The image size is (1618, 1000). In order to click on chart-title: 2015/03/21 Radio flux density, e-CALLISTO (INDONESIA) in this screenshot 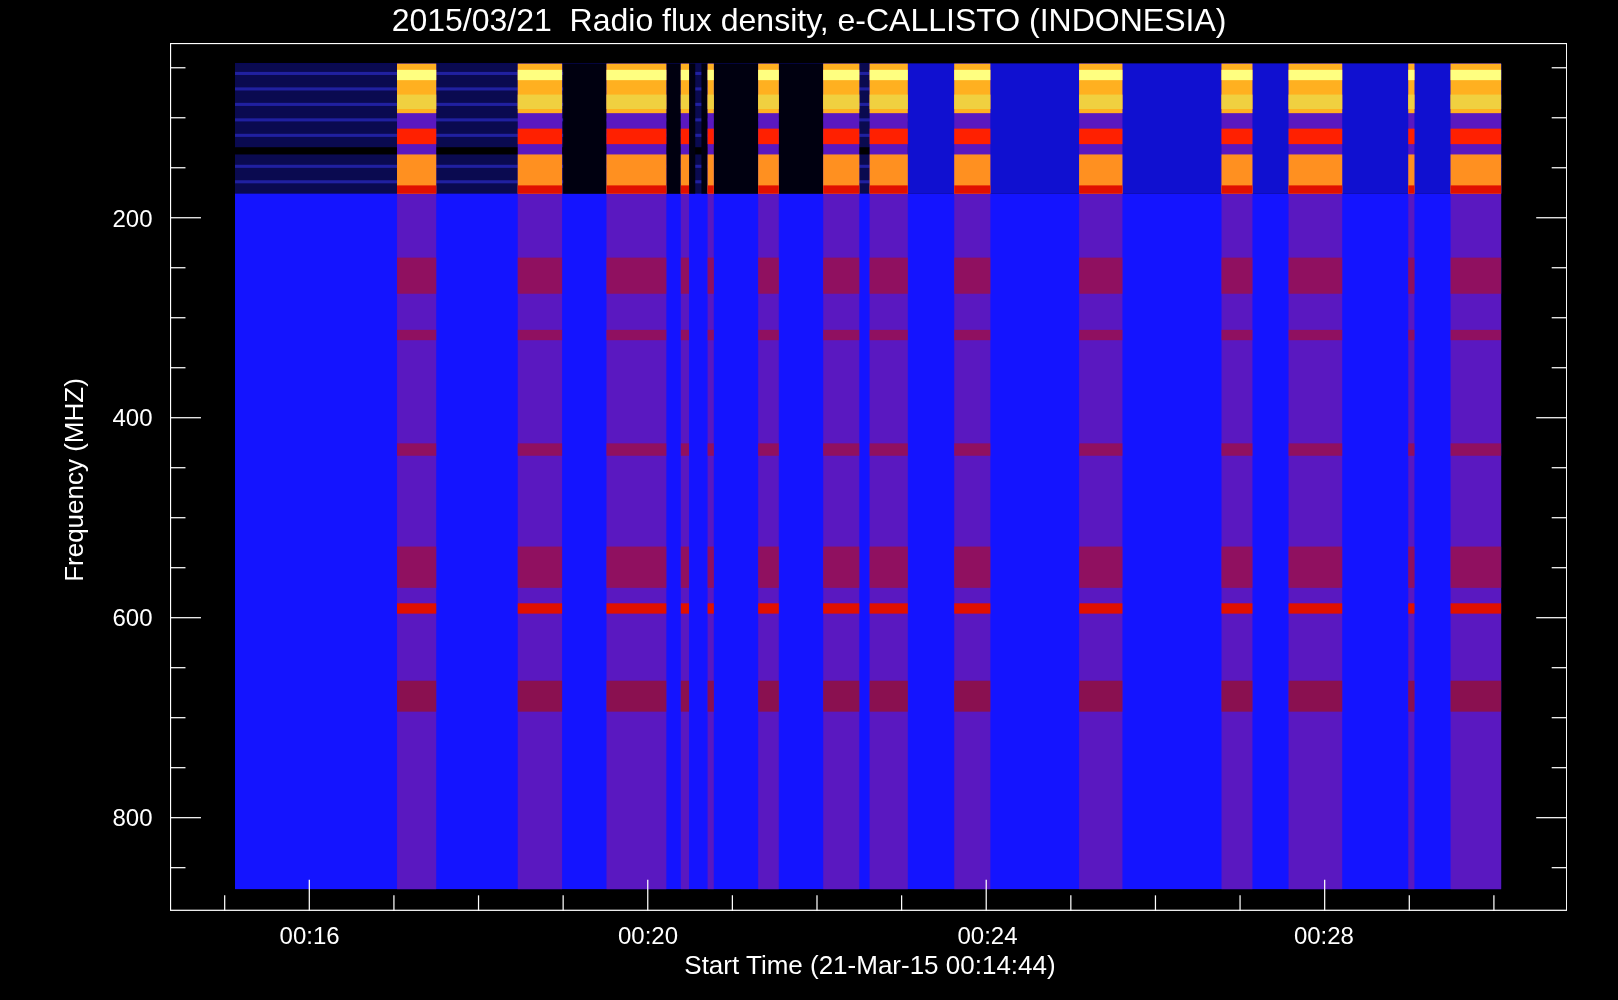, I will do `click(809, 20)`.